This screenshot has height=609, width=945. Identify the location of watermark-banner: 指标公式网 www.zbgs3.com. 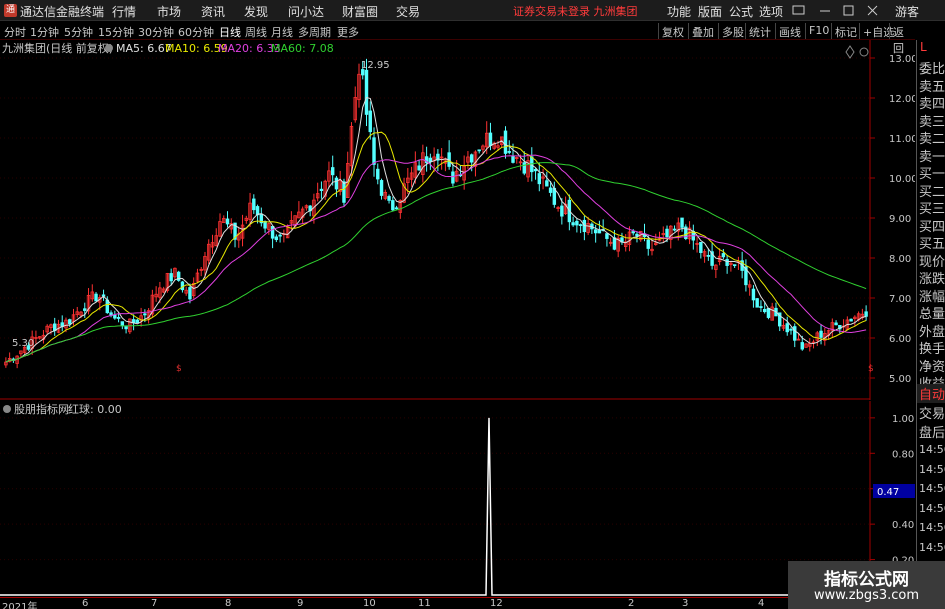
(866, 585).